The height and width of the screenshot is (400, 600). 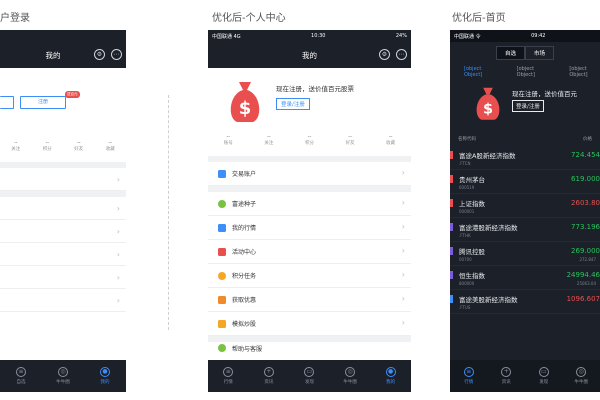 What do you see at coordinates (21, 372) in the screenshot?
I see `list-icon: ≡` at bounding box center [21, 372].